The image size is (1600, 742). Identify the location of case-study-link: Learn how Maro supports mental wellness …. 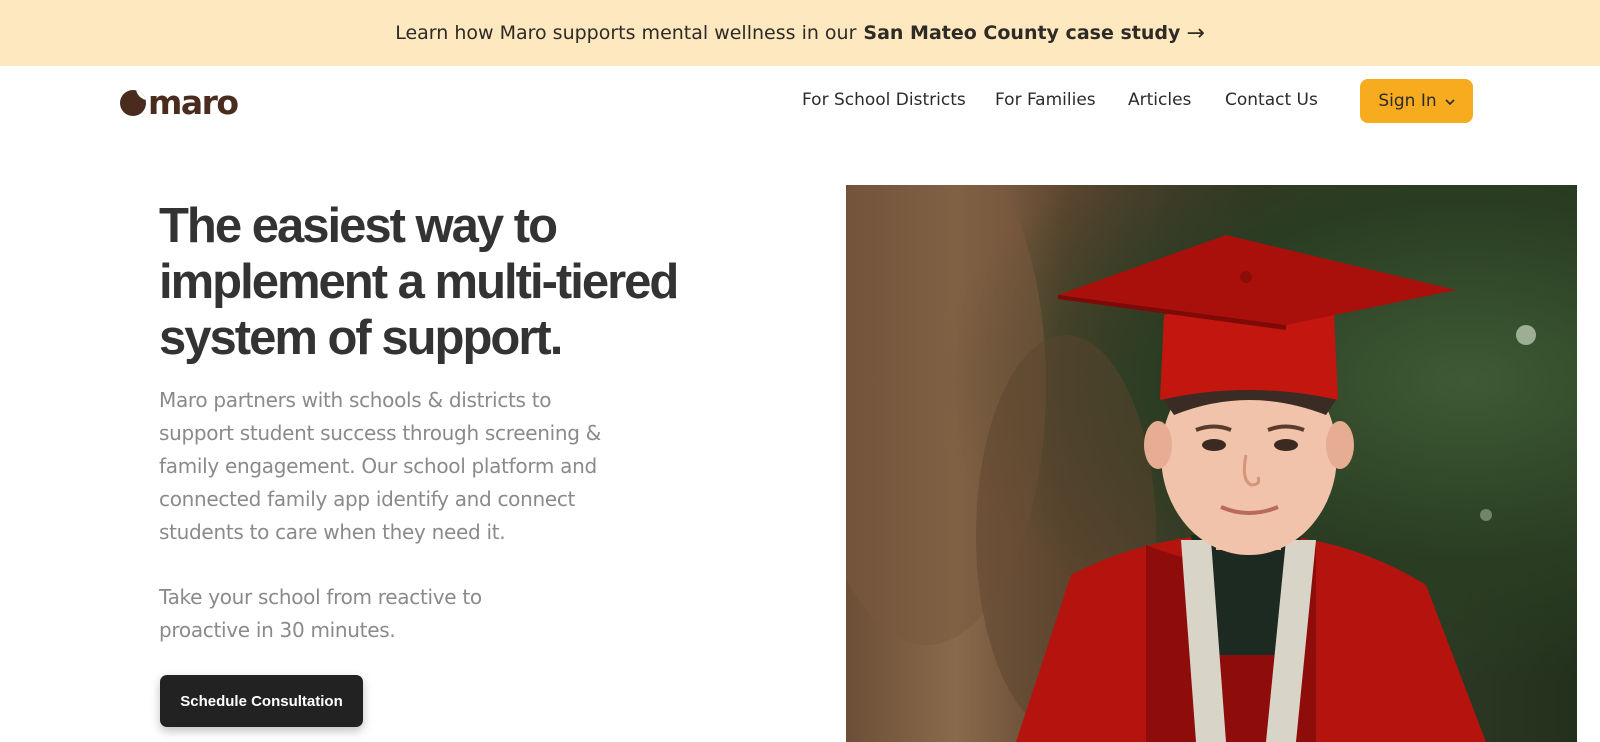
(800, 33).